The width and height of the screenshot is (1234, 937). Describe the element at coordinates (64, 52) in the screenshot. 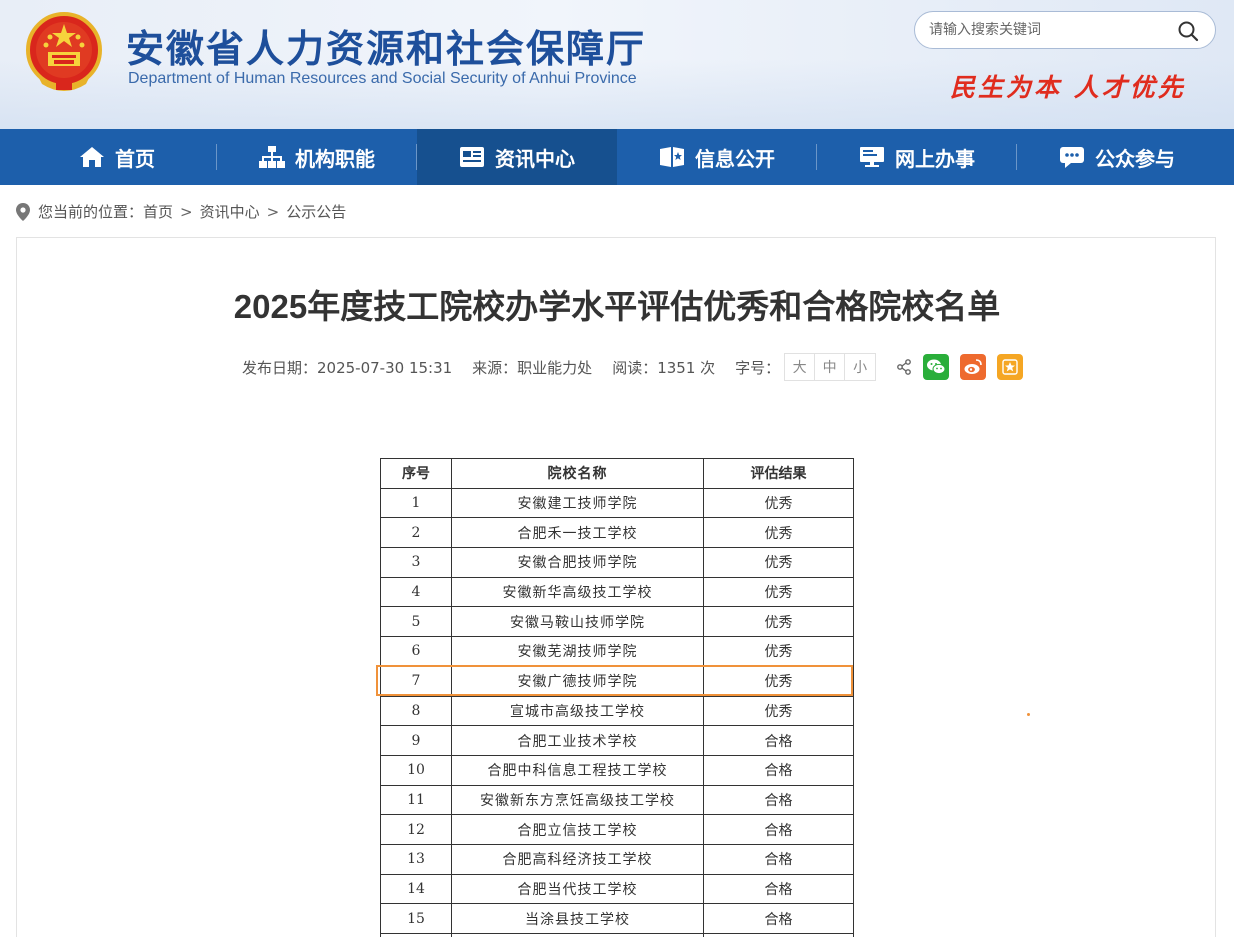

I see `national-emblem-icon` at that location.